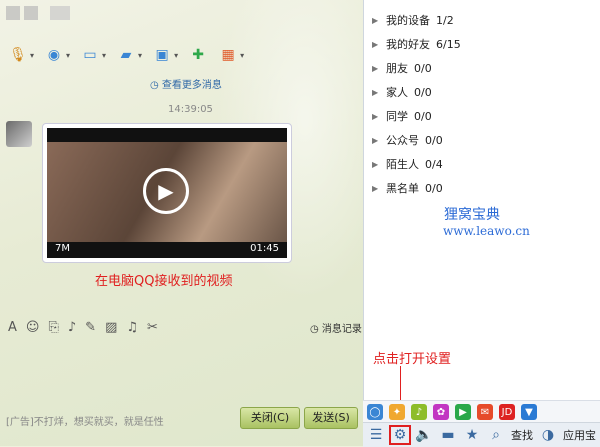 The height and width of the screenshot is (447, 600). What do you see at coordinates (33, 327) in the screenshot?
I see `emoji-icon: ☺` at bounding box center [33, 327].